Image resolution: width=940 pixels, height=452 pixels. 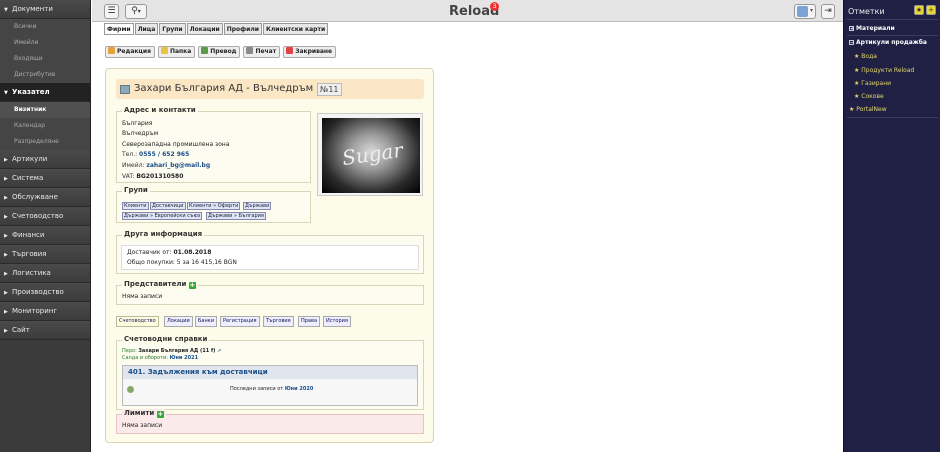 I want to click on last-records-line: Последни записи от Юни 2020, so click(x=271, y=389).